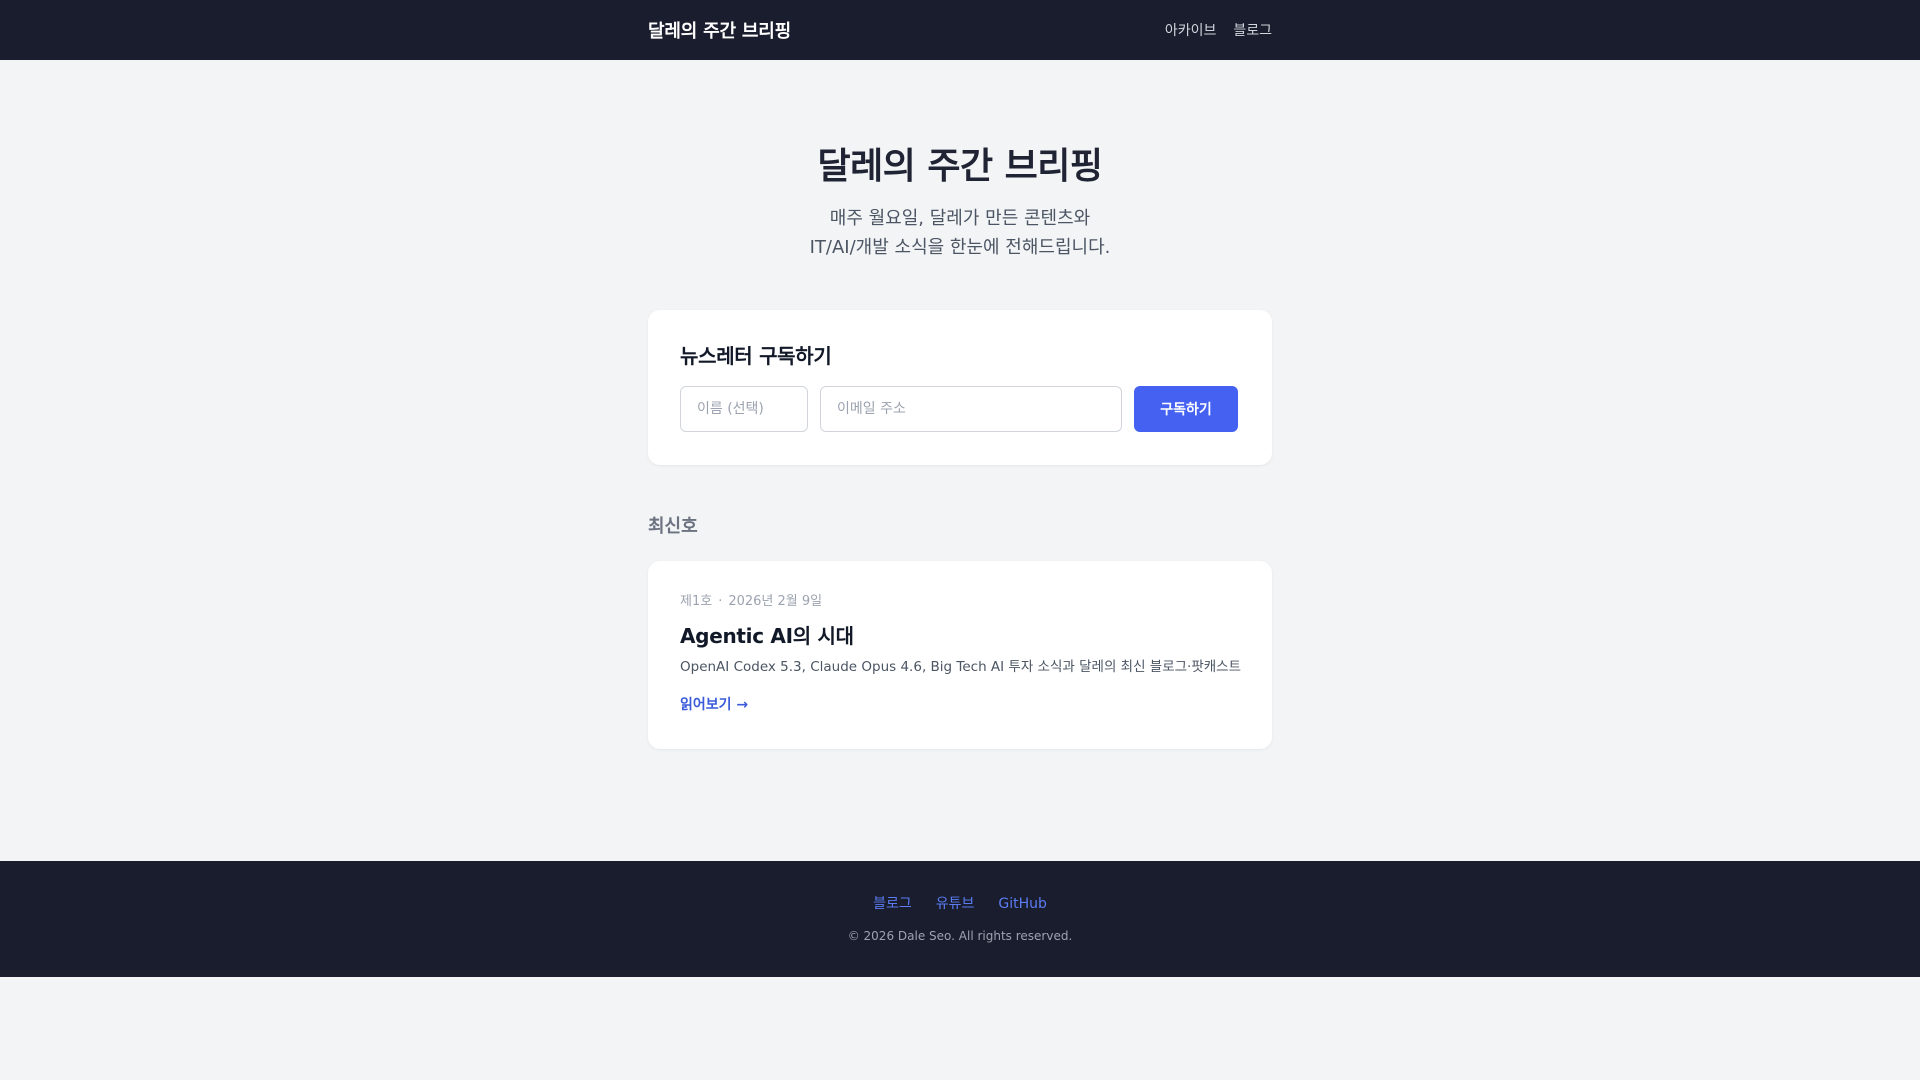 Image resolution: width=1920 pixels, height=1080 pixels. What do you see at coordinates (775, 602) in the screenshot?
I see `issue-date: 2026년 2월 9일` at bounding box center [775, 602].